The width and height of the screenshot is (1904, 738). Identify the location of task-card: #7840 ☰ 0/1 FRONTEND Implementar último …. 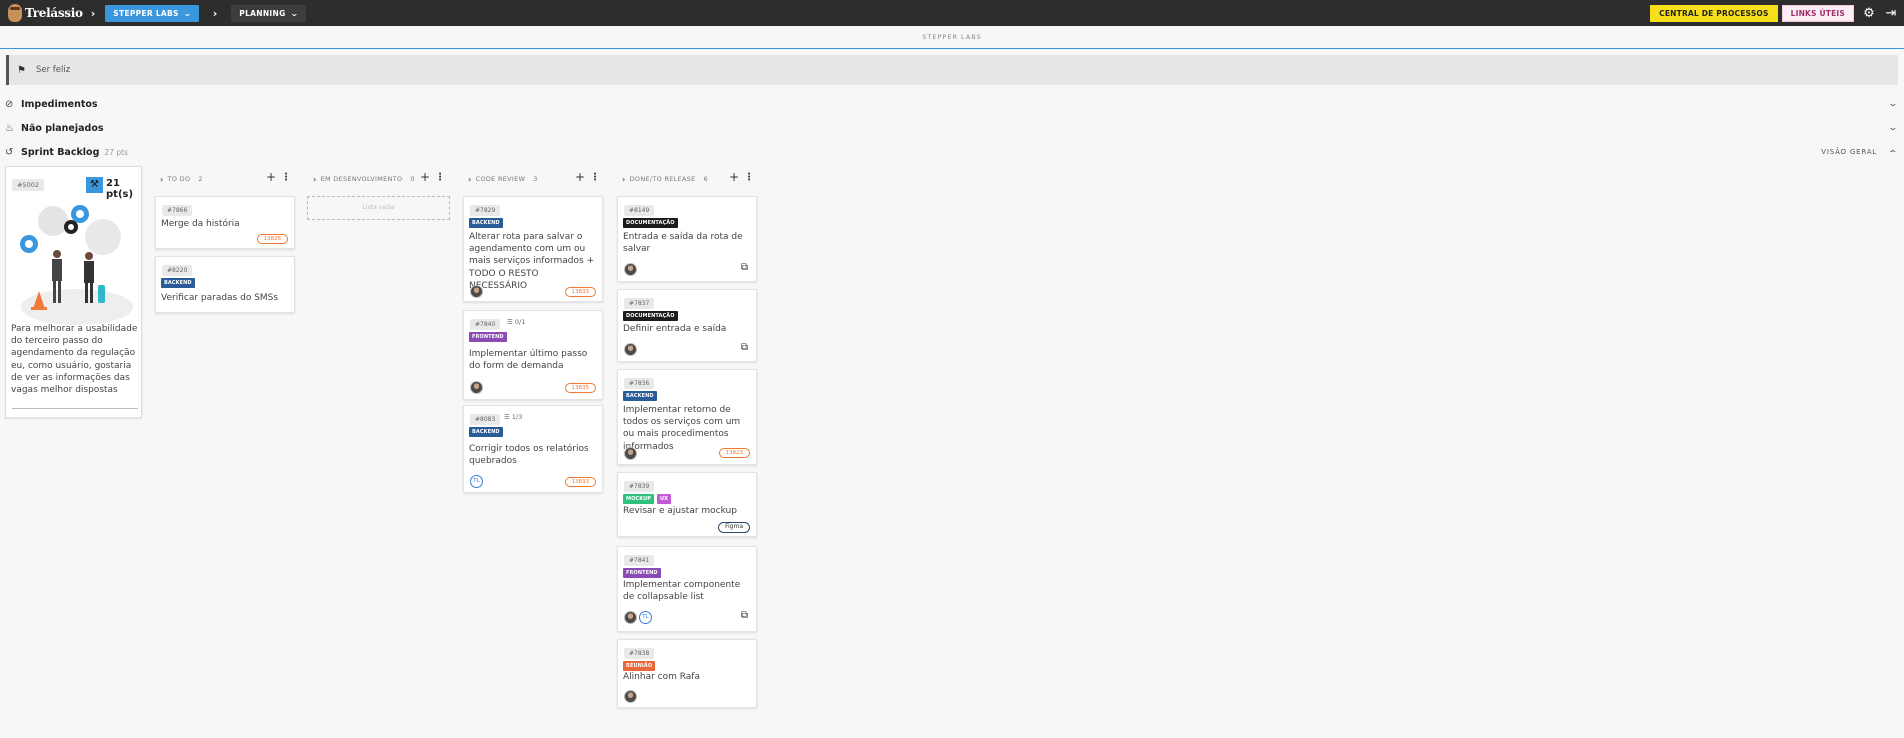
(533, 355).